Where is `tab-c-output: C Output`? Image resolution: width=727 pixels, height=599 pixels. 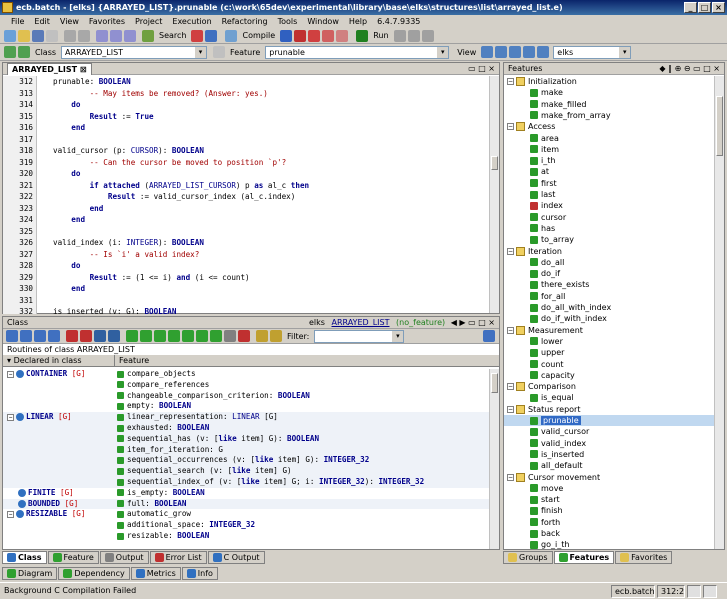 tab-c-output: C Output is located at coordinates (236, 557).